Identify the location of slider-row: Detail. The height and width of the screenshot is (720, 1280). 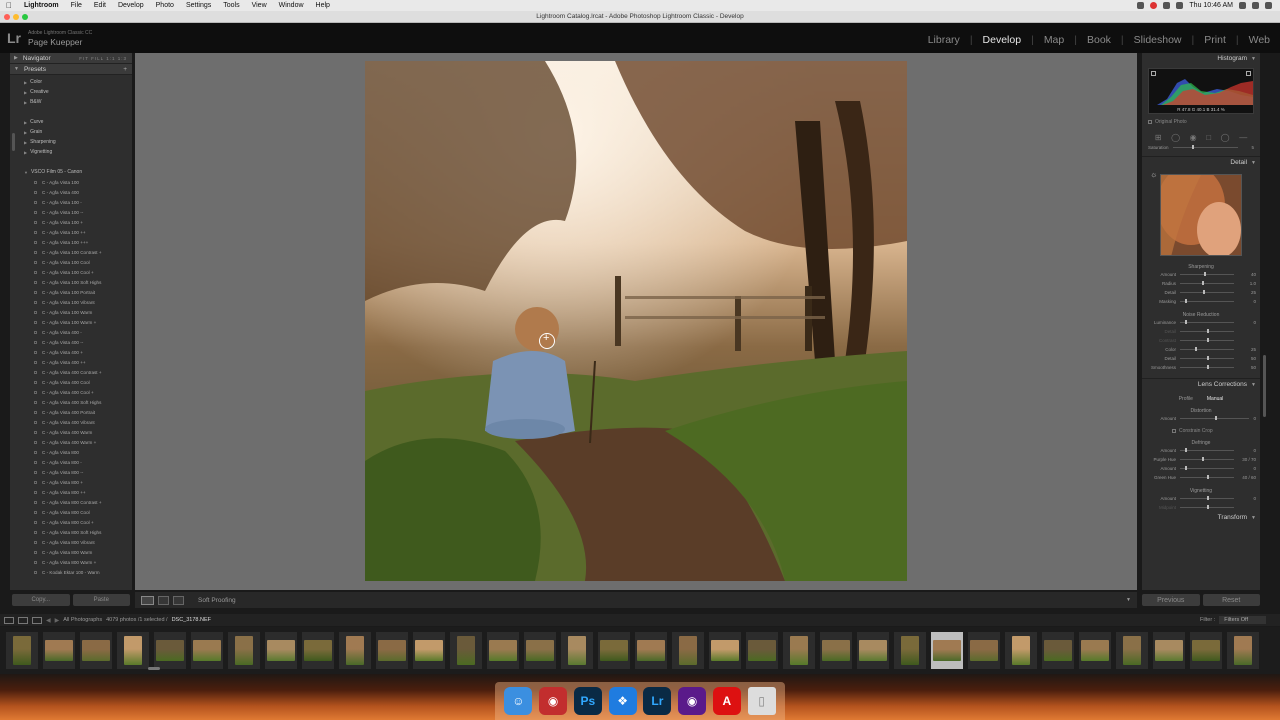
(1201, 331).